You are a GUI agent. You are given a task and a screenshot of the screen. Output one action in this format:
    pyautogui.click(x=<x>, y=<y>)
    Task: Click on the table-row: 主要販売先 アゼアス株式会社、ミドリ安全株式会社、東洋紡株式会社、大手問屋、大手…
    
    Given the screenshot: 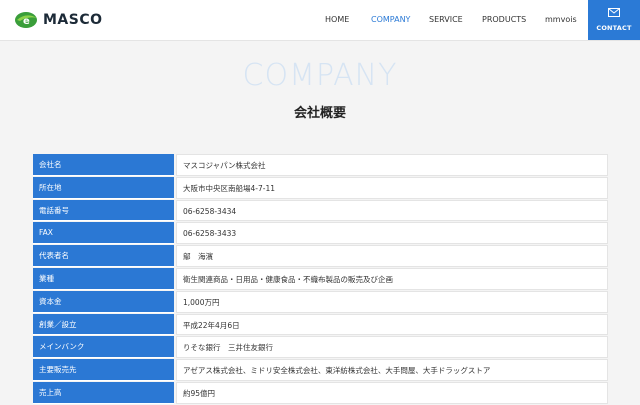 What is the action you would take?
    pyautogui.click(x=320, y=370)
    